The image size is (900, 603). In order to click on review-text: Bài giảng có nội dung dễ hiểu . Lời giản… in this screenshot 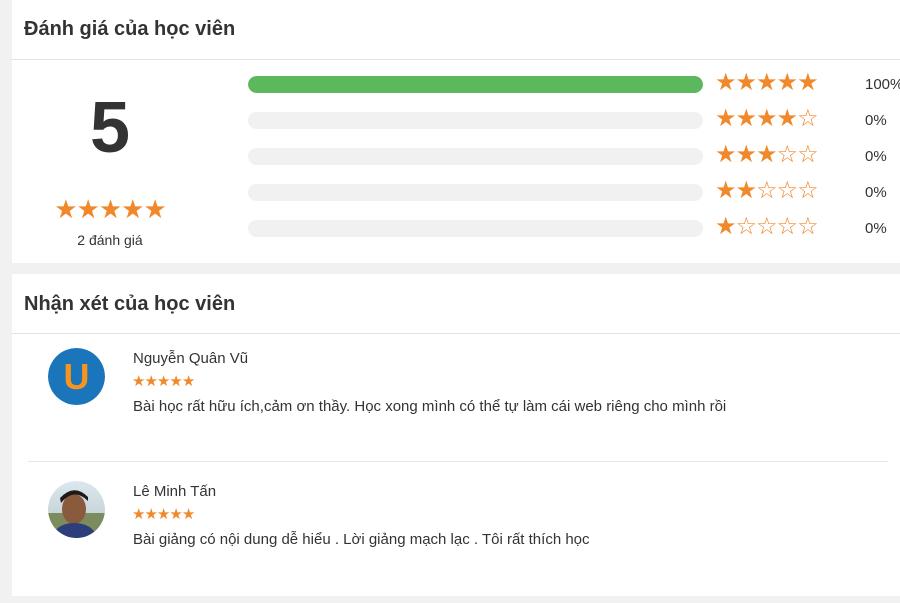, I will do `click(361, 539)`.